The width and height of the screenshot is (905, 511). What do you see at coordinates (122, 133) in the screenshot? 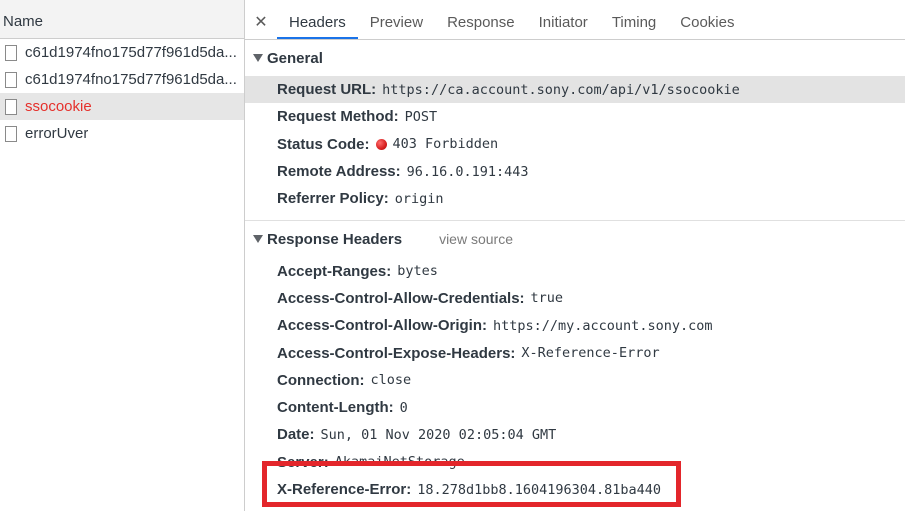
I see `request-row: errorUver` at bounding box center [122, 133].